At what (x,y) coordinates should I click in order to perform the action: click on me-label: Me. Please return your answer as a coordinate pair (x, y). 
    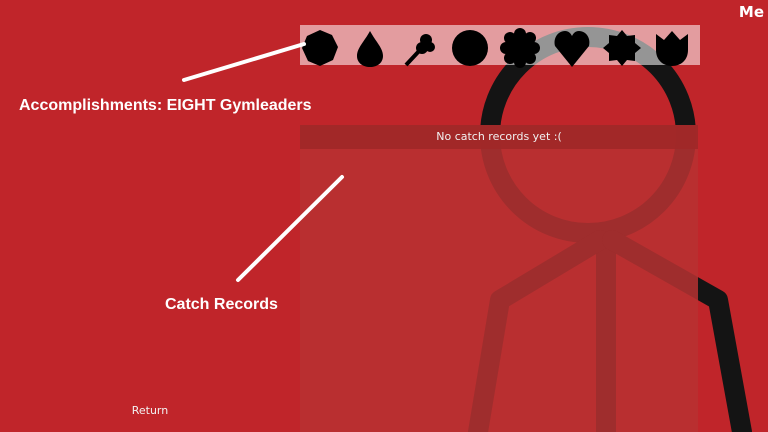
    Looking at the image, I should click on (751, 12).